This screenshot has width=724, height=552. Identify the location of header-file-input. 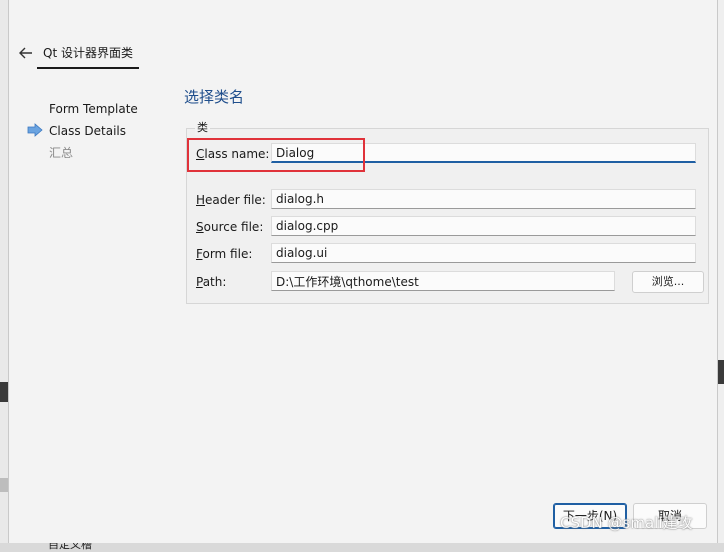
(483, 199).